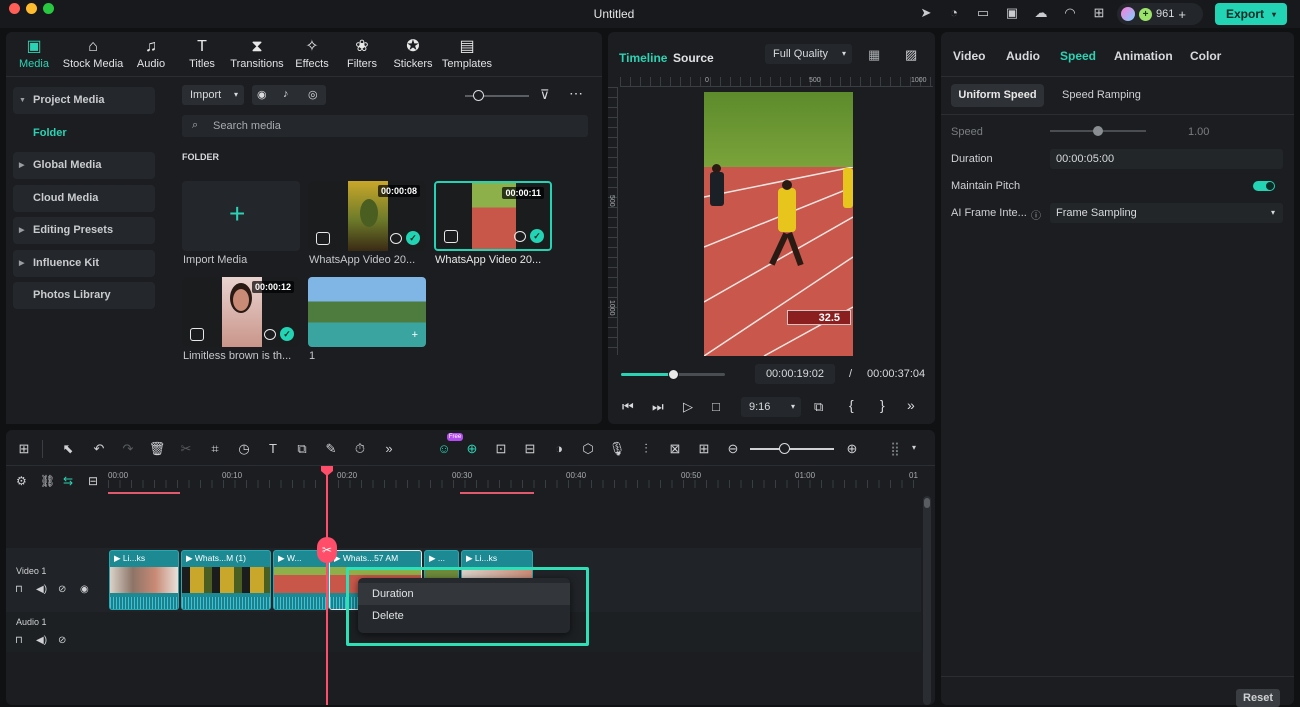 This screenshot has width=1300, height=707. I want to click on add-icon: +, so click(415, 335).